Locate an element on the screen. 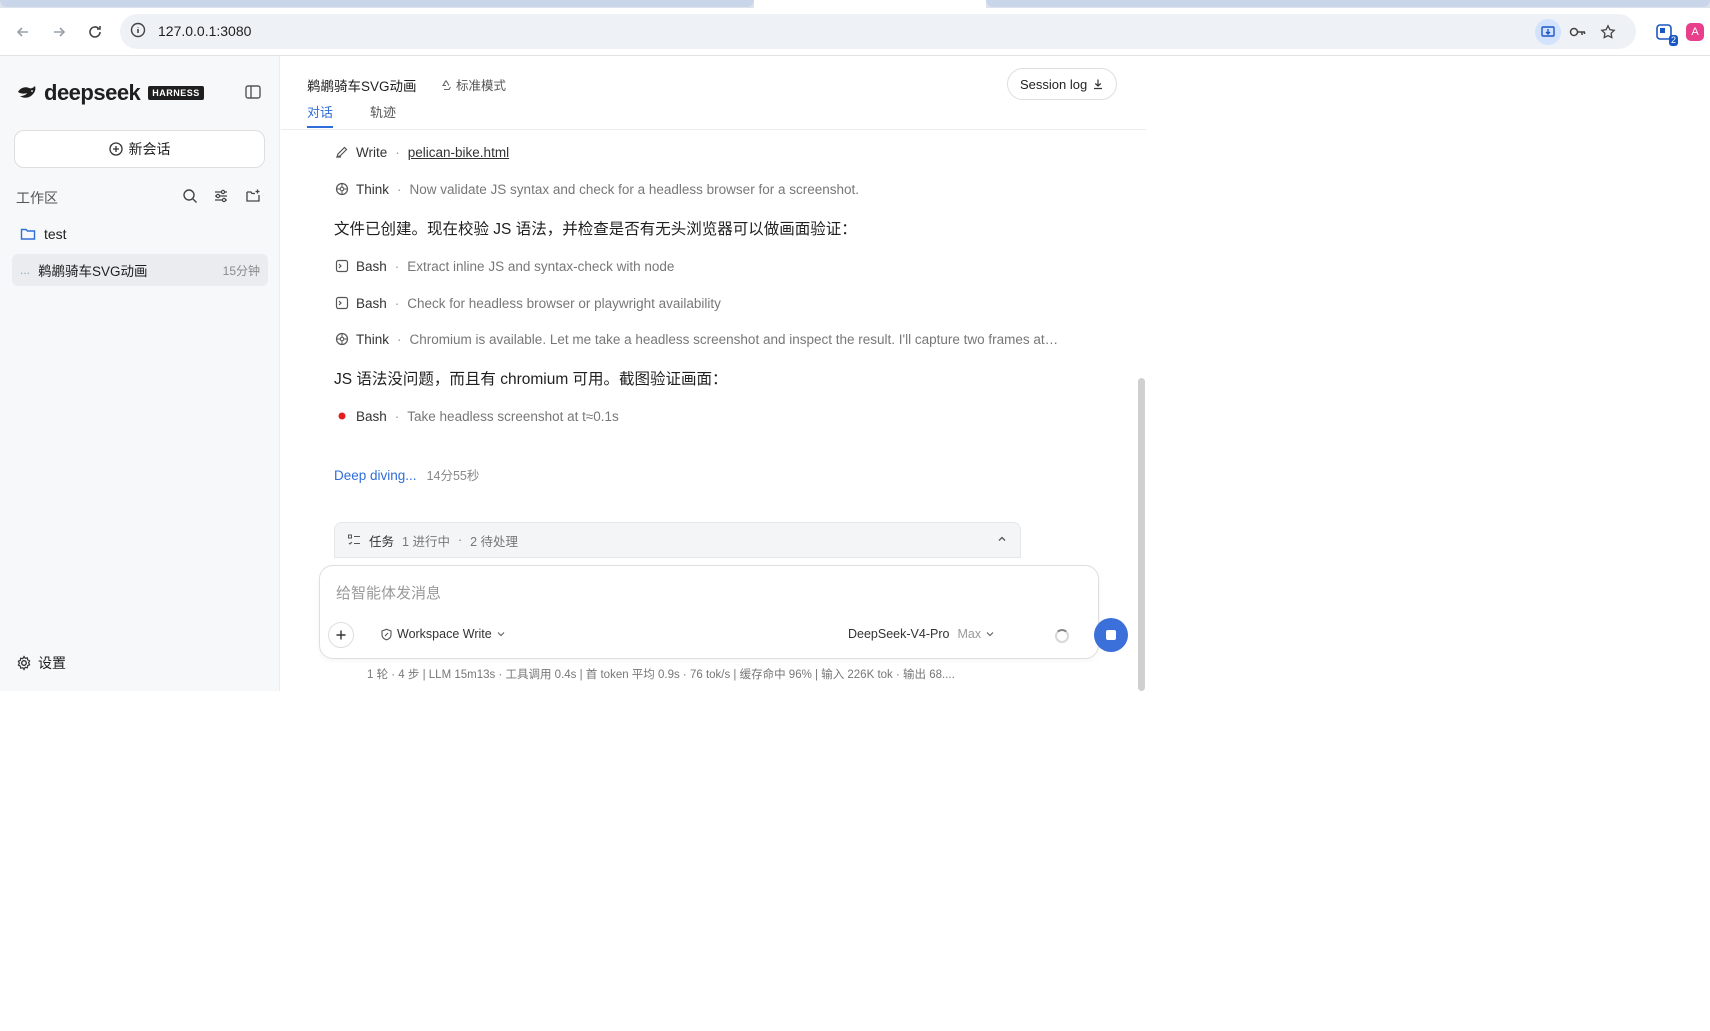 This screenshot has height=1031, width=1710. stop-icon is located at coordinates (1111, 635).